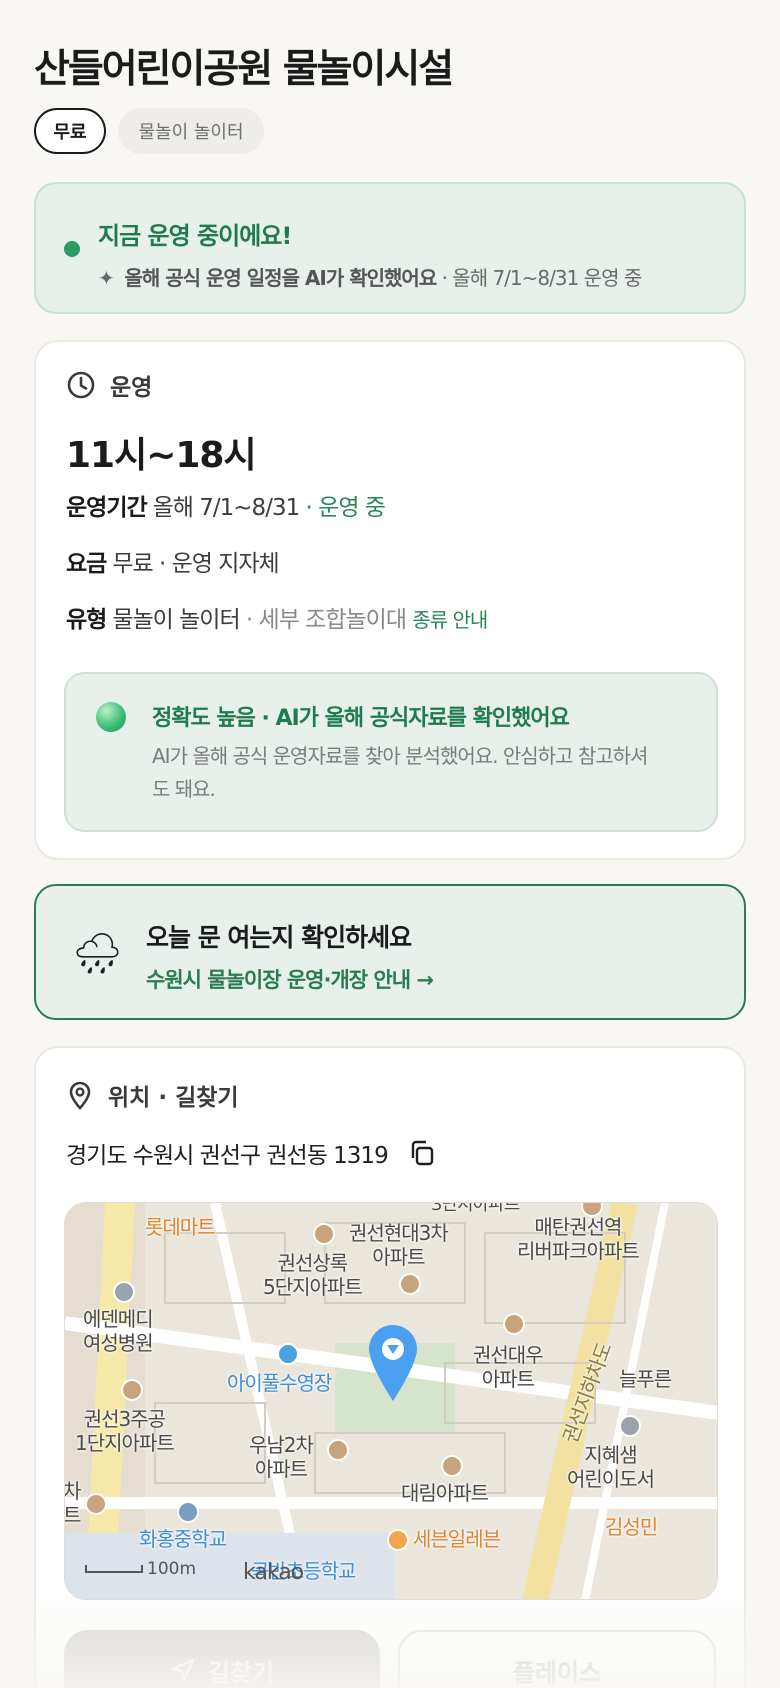 The image size is (780, 1688). I want to click on map-label-eden: 에덴메디 여성병원, so click(118, 1331).